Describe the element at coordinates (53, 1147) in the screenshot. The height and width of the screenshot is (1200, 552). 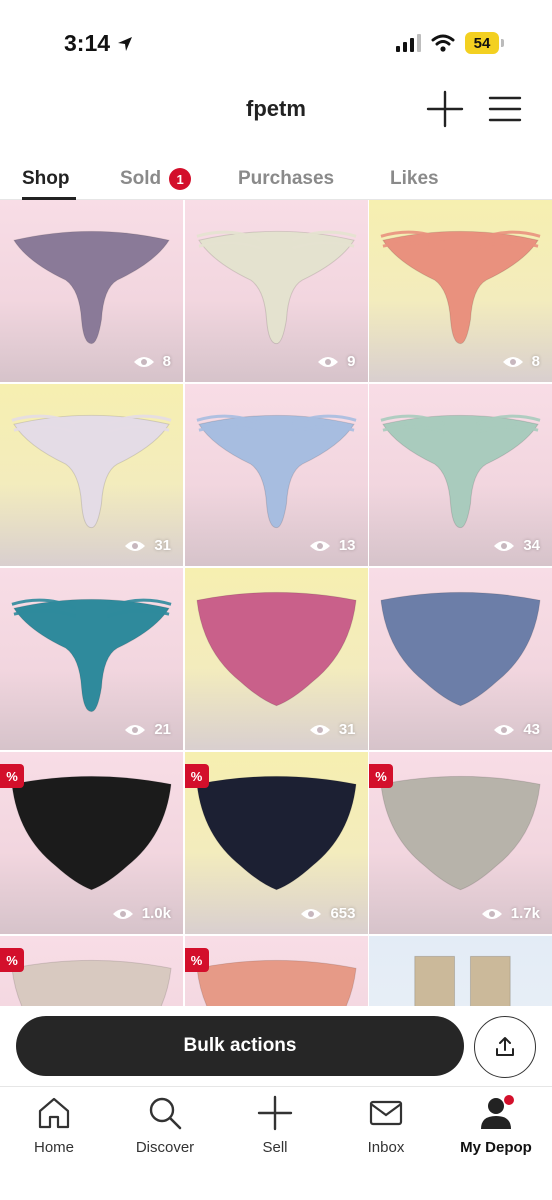
I see `nav-home-label: Home` at that location.